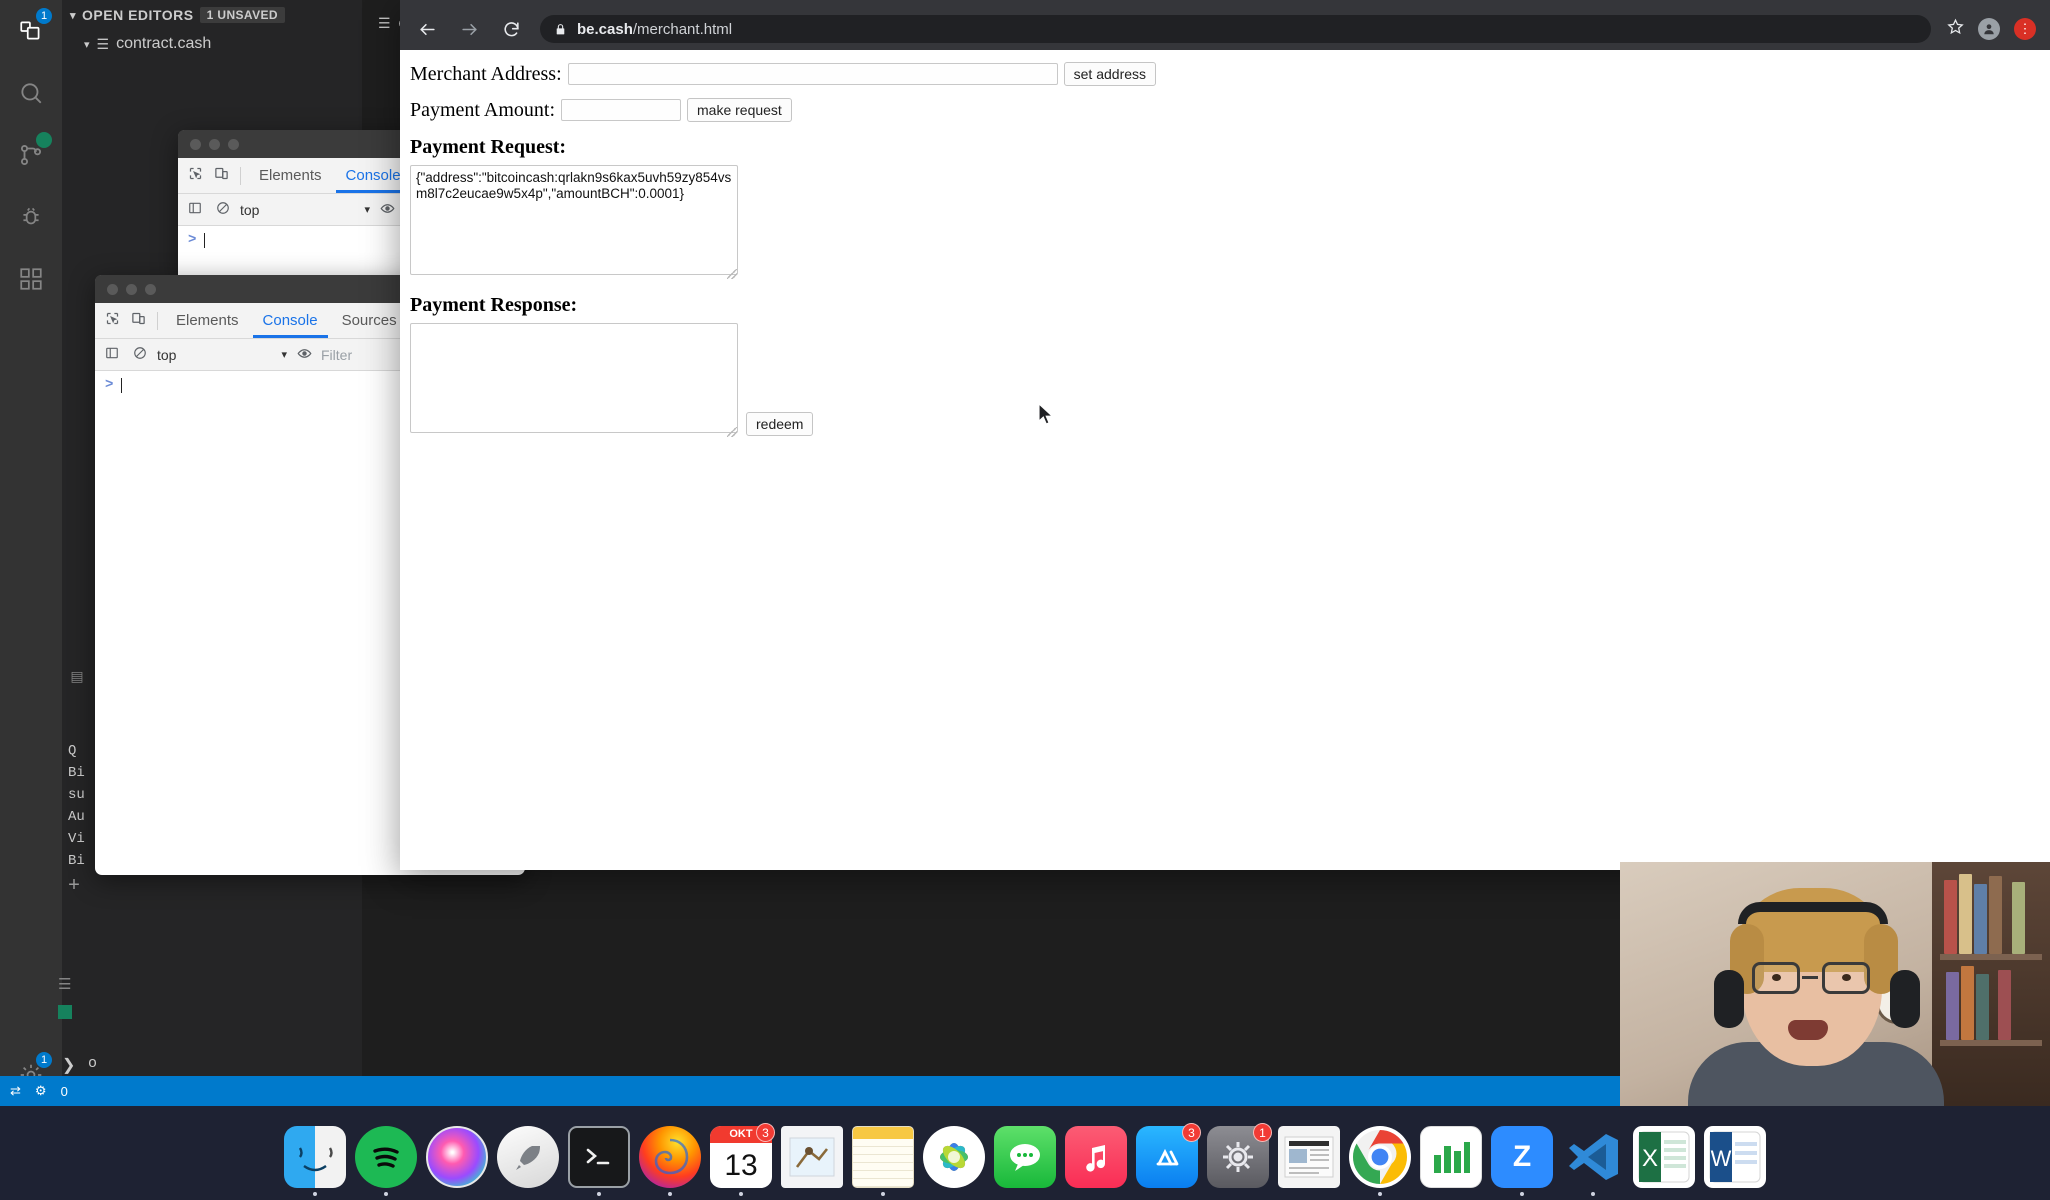 The width and height of the screenshot is (2050, 1200). Describe the element at coordinates (1096, 1157) in the screenshot. I see `dock-item-music` at that location.